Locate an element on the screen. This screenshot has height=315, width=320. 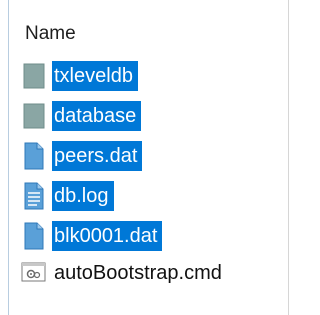
pane-right-border is located at coordinates (288, 157).